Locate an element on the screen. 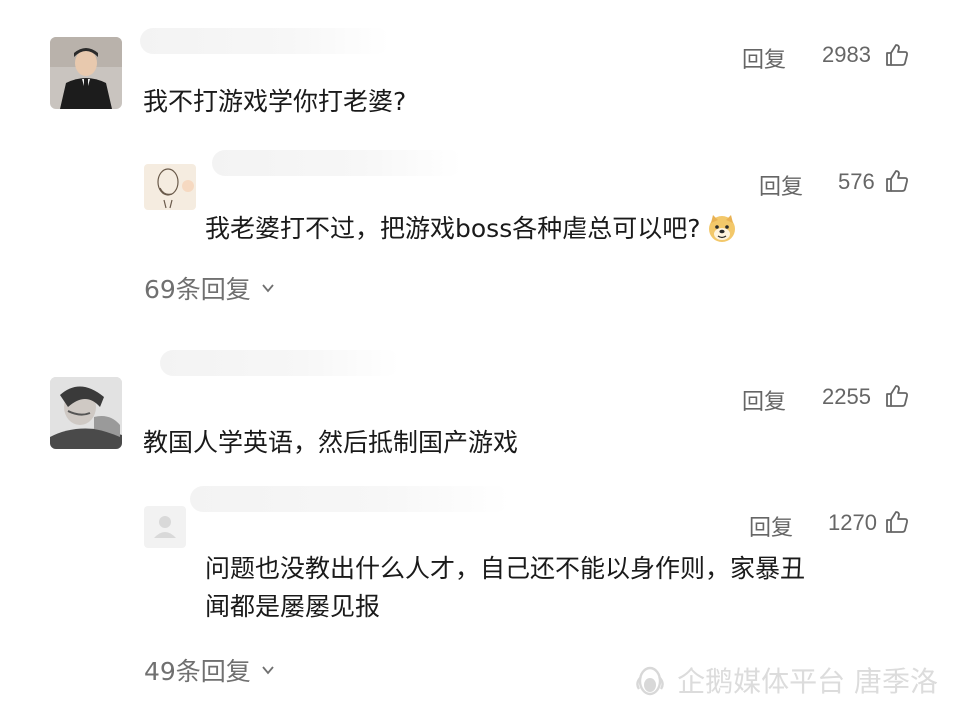 This screenshot has height=711, width=960. penguin-logo-icon is located at coordinates (650, 681).